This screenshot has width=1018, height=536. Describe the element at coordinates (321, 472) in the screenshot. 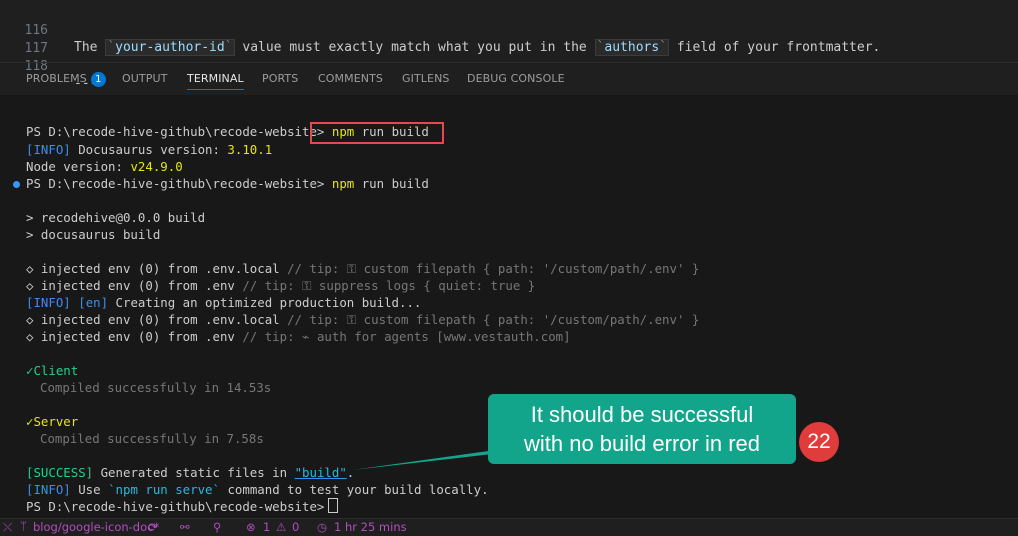

I see `build-dir-link: "build"` at that location.